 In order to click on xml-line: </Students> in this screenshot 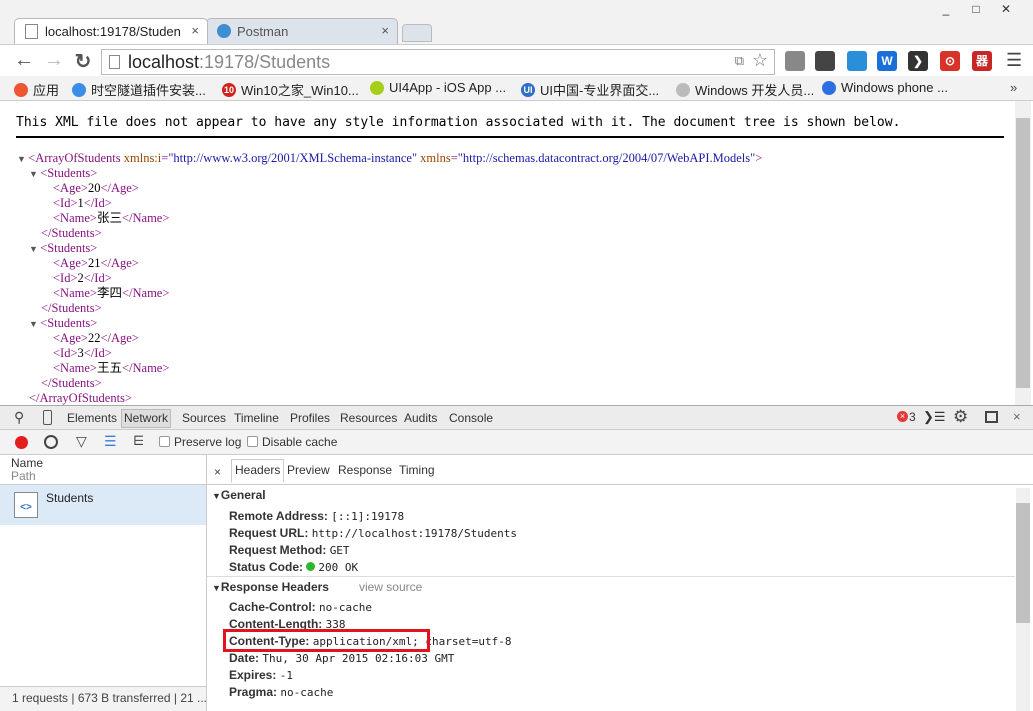, I will do `click(389, 383)`.